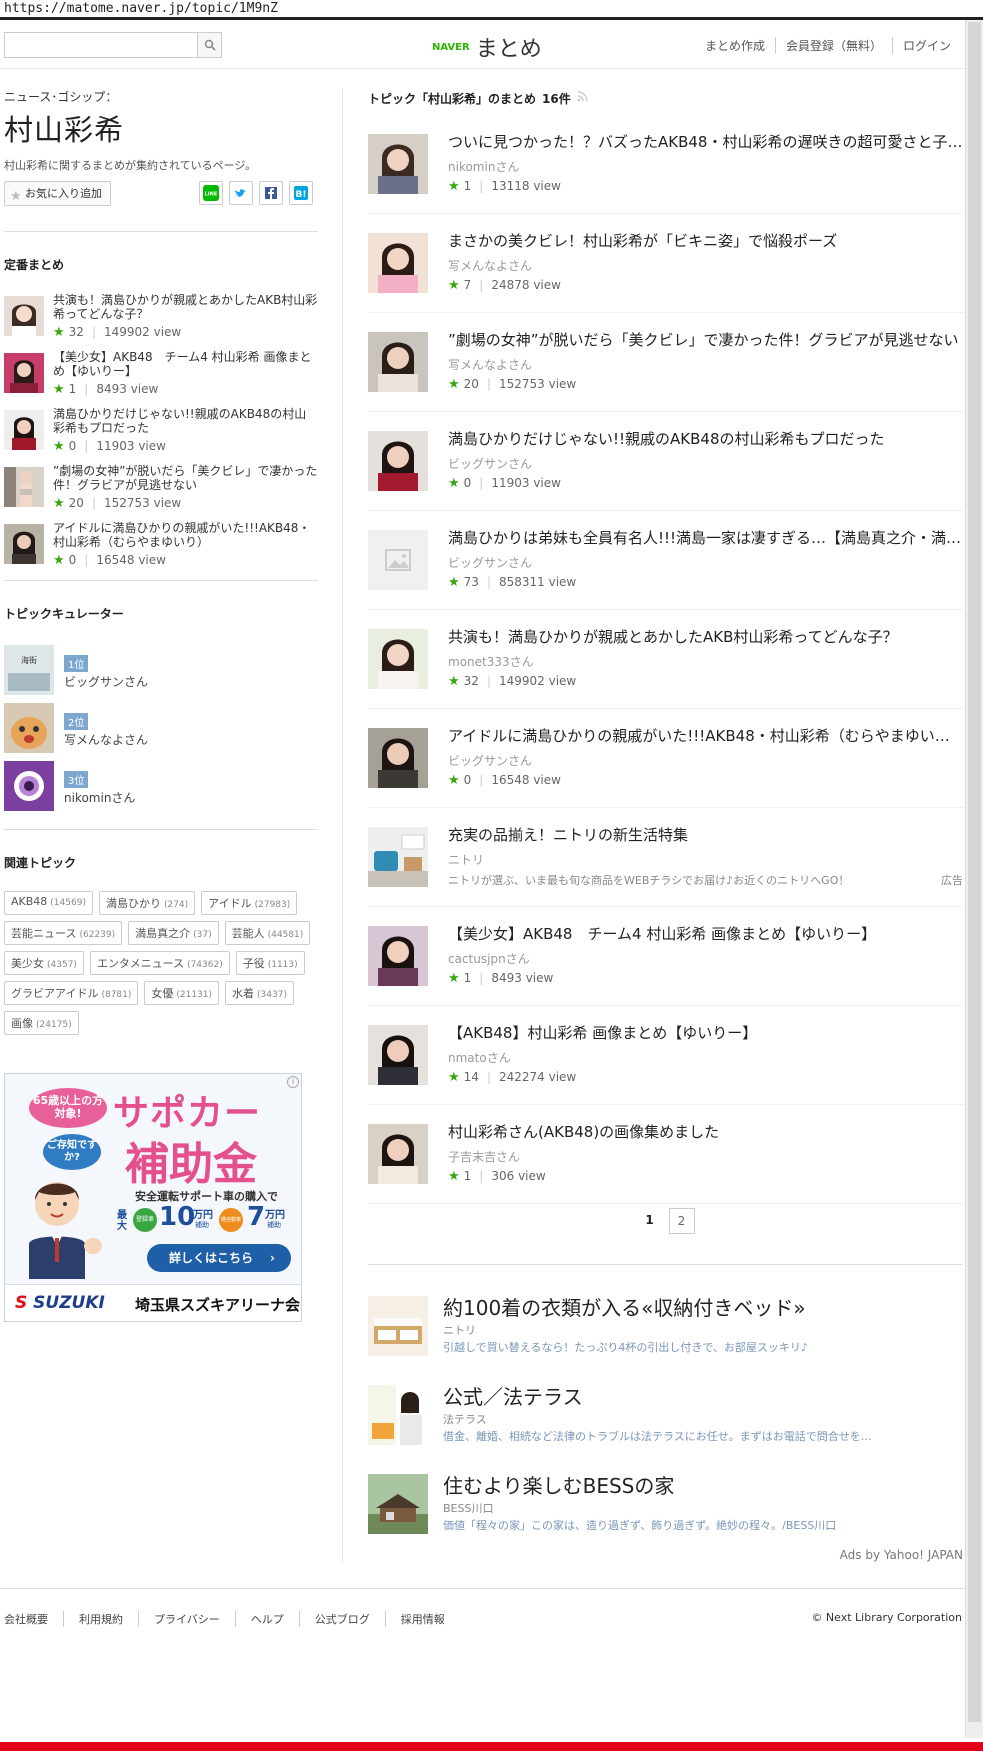 The image size is (983, 1751). What do you see at coordinates (185, 307) in the screenshot?
I see `fixed-matome-title: 共演も！満島ひかりが親戚とあかしたAKB村山彩希ってどんな子？` at bounding box center [185, 307].